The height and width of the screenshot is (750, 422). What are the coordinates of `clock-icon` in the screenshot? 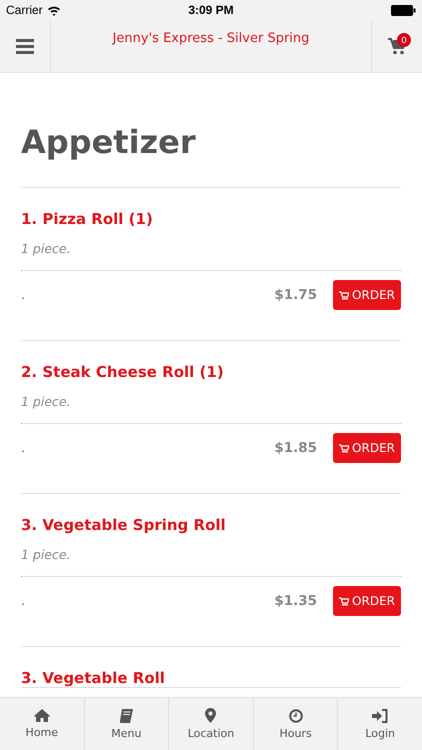 It's located at (295, 715).